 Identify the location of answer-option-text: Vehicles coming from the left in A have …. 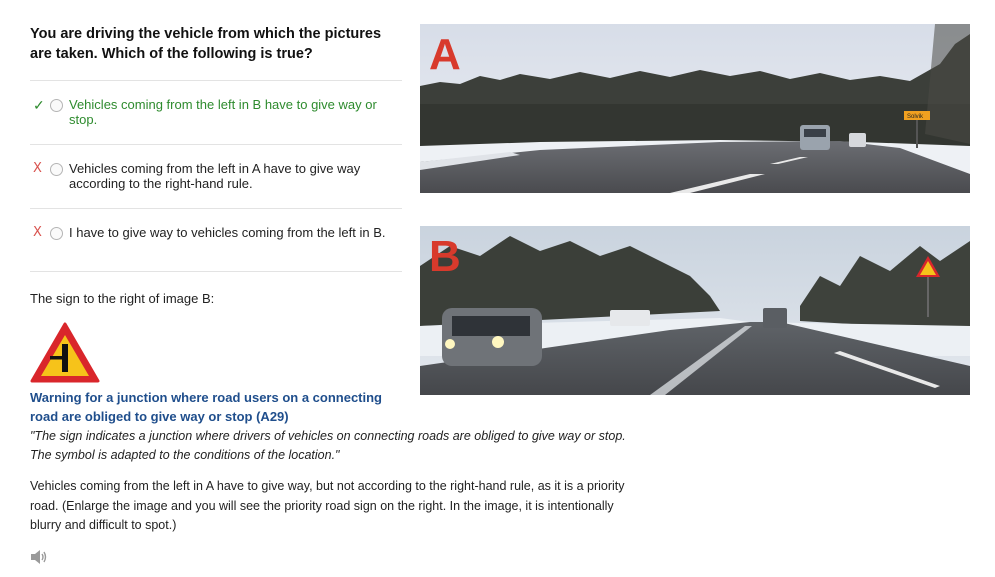
(215, 176).